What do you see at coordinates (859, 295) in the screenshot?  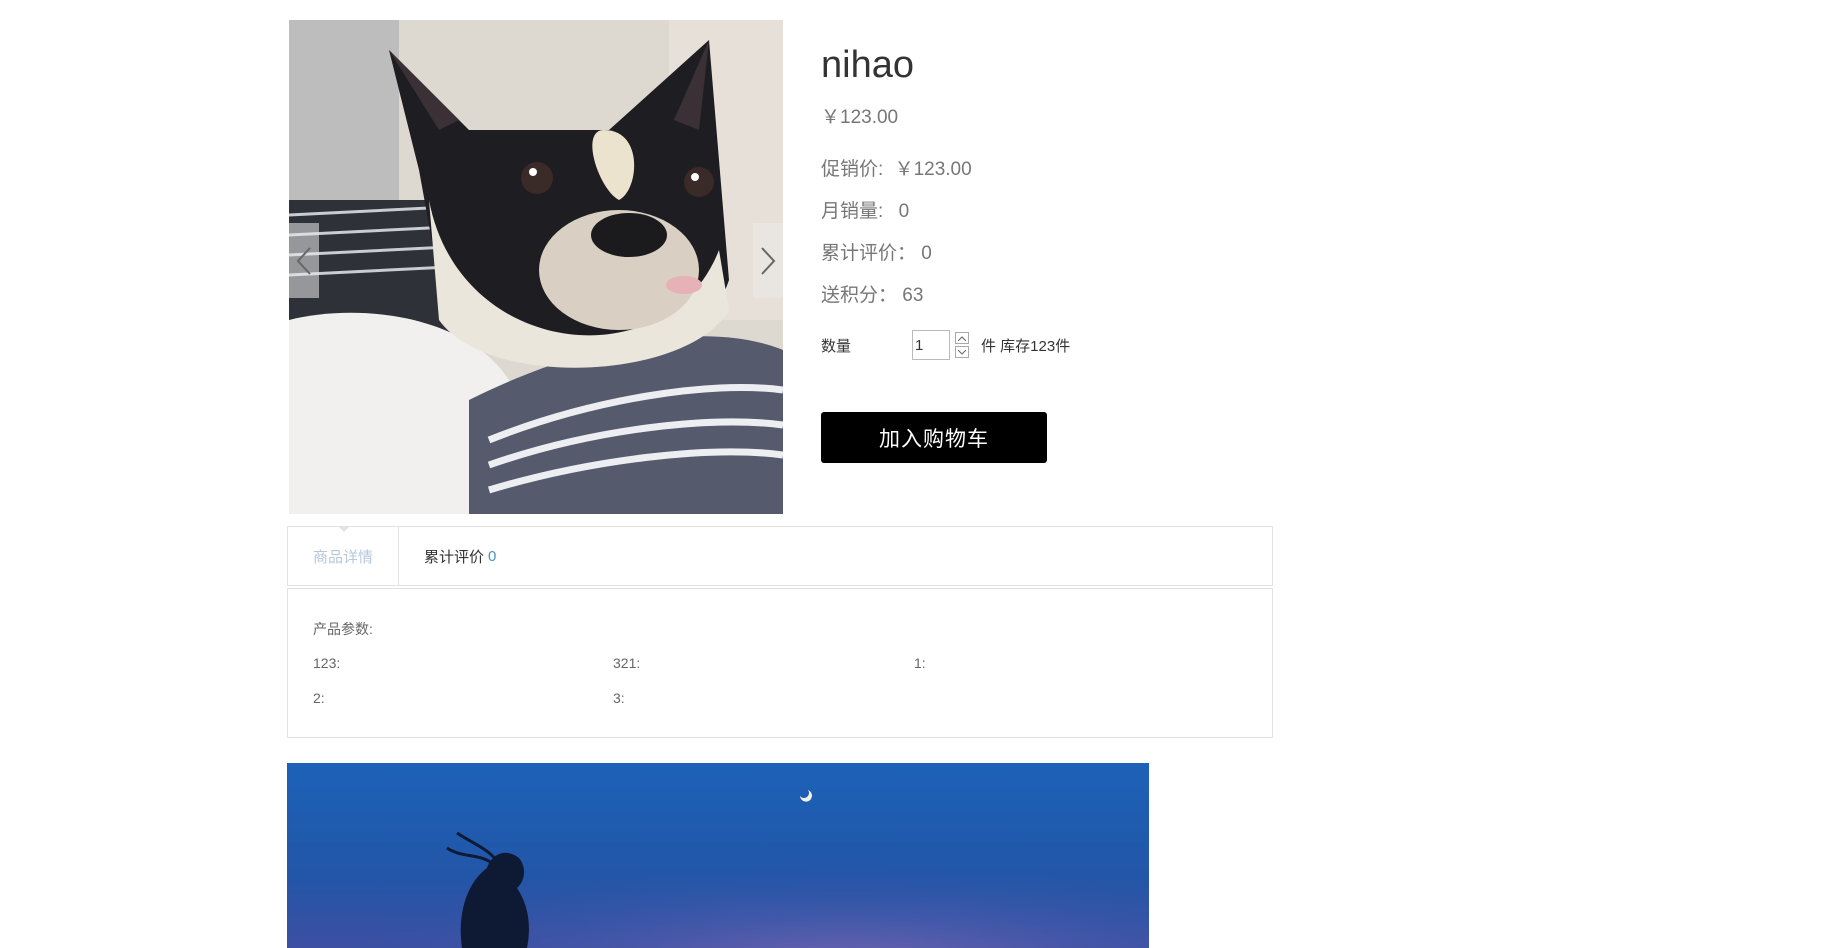 I see `points-label: 送积分：` at bounding box center [859, 295].